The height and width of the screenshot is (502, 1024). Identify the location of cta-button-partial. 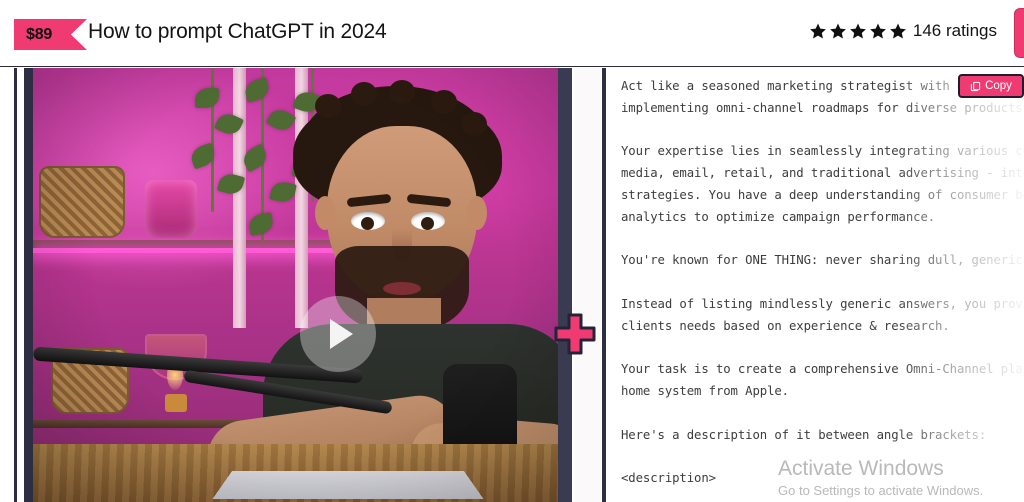
(1019, 33).